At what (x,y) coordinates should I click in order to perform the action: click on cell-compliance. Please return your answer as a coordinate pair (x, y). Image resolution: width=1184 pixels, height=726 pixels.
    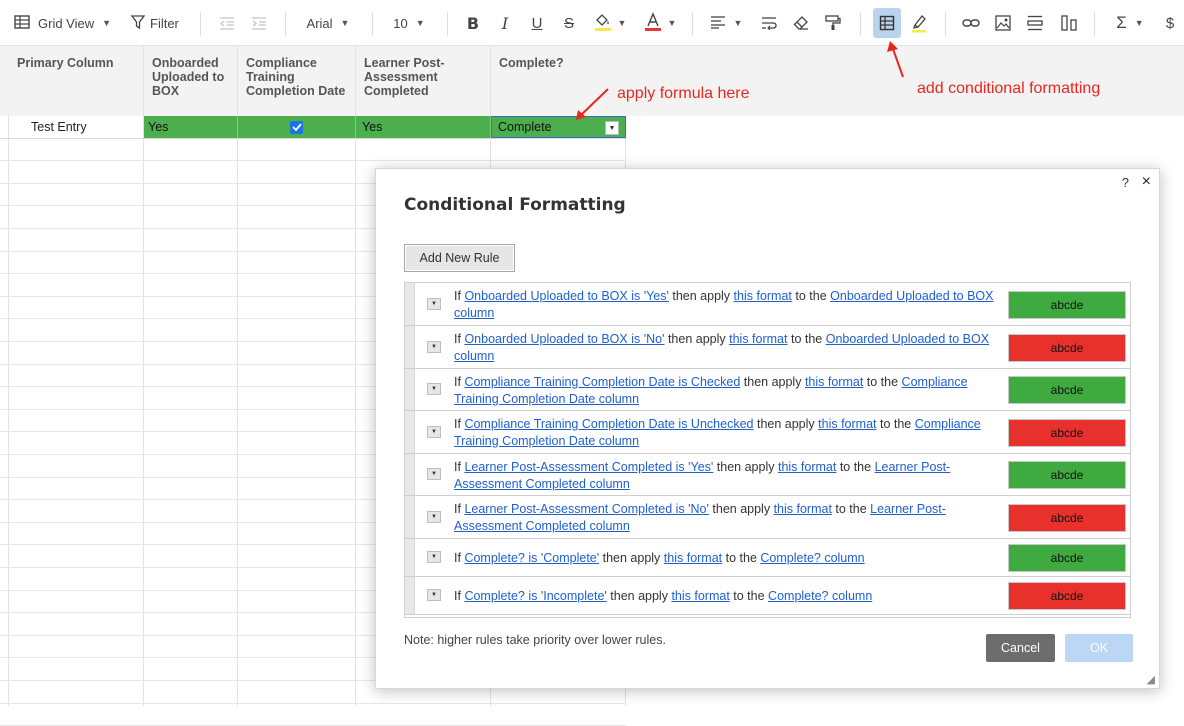
    Looking at the image, I should click on (297, 127).